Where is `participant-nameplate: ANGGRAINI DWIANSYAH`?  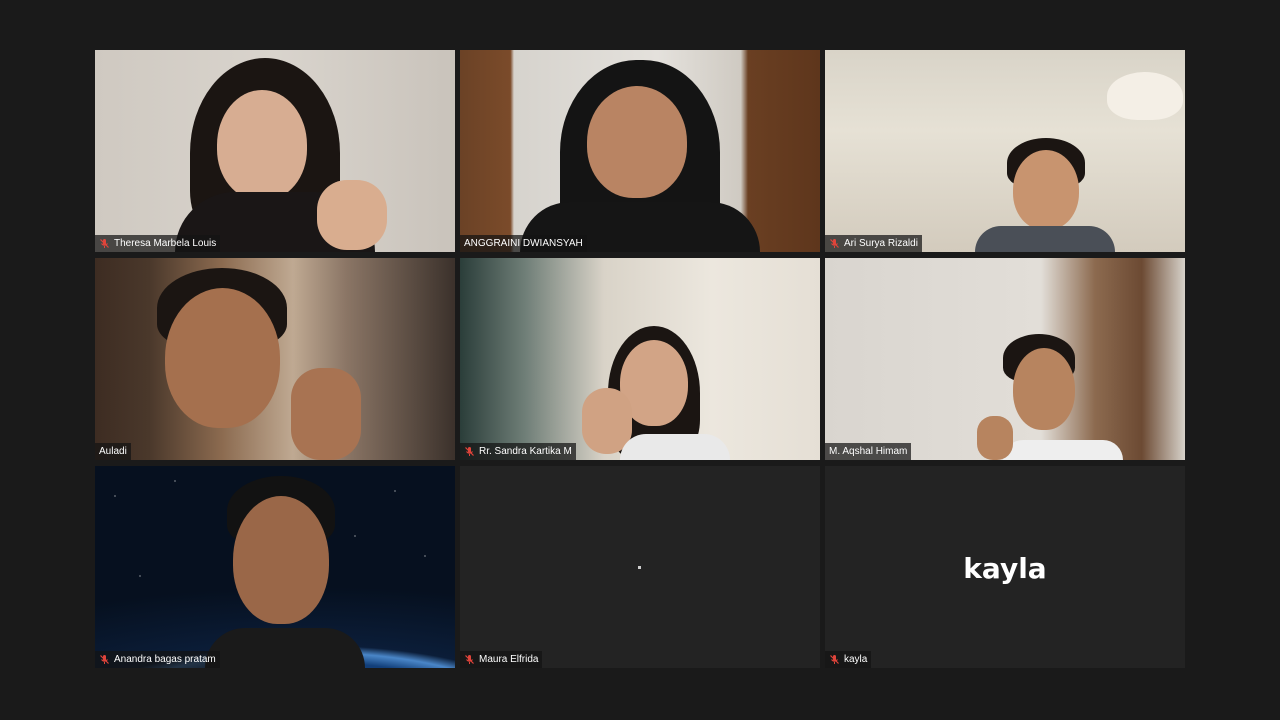 participant-nameplate: ANGGRAINI DWIANSYAH is located at coordinates (523, 243).